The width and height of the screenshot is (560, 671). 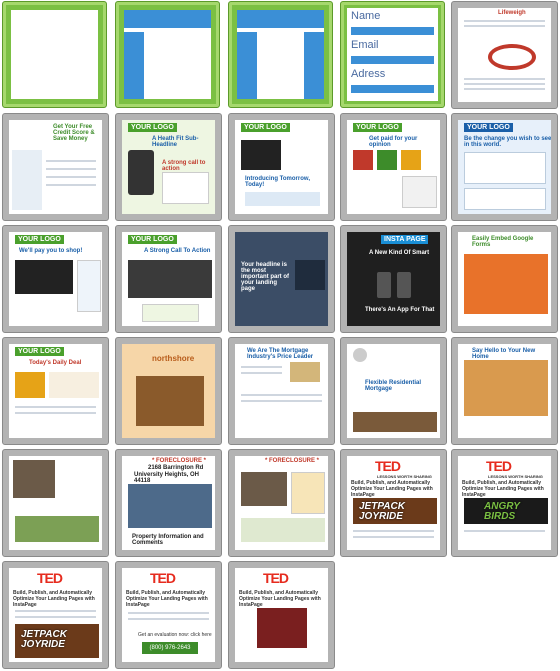 What do you see at coordinates (360, 355) in the screenshot?
I see `avatar` at bounding box center [360, 355].